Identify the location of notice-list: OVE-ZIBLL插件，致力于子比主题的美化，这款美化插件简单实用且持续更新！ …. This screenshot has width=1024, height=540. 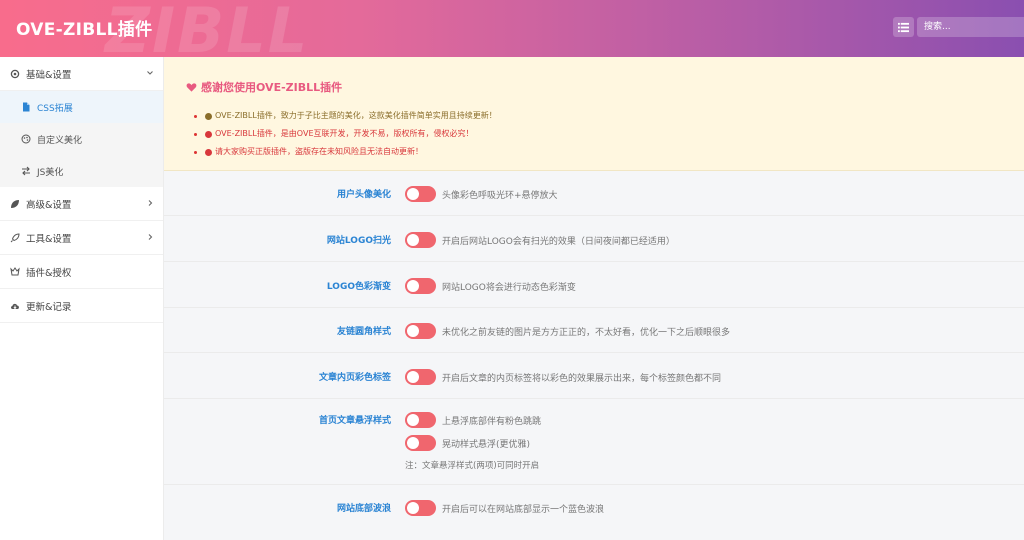
(345, 134).